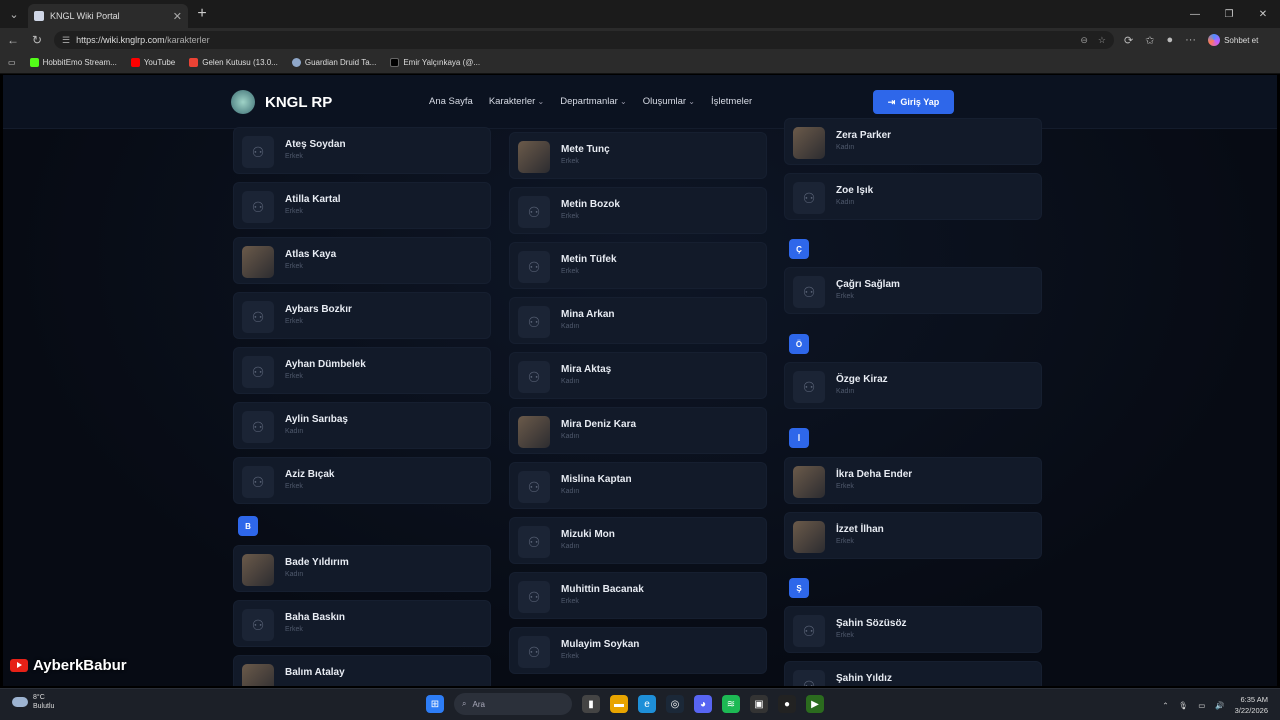 The width and height of the screenshot is (1280, 720). Describe the element at coordinates (281, 102) in the screenshot. I see `site-logo: KNGL RP` at that location.